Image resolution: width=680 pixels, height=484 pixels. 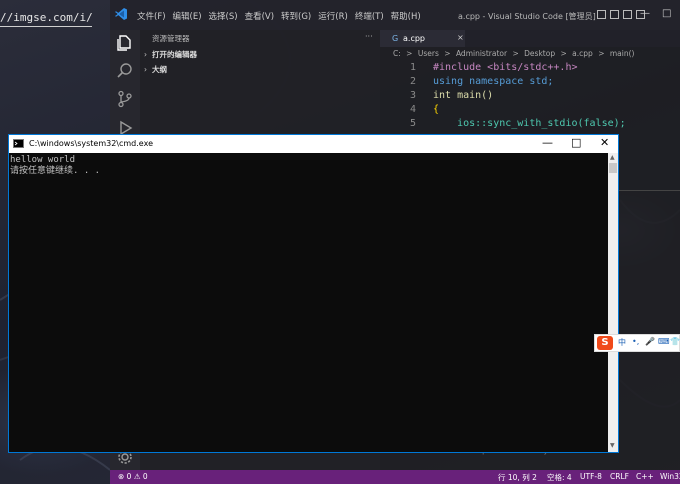 I want to click on console-icon, so click(x=18, y=143).